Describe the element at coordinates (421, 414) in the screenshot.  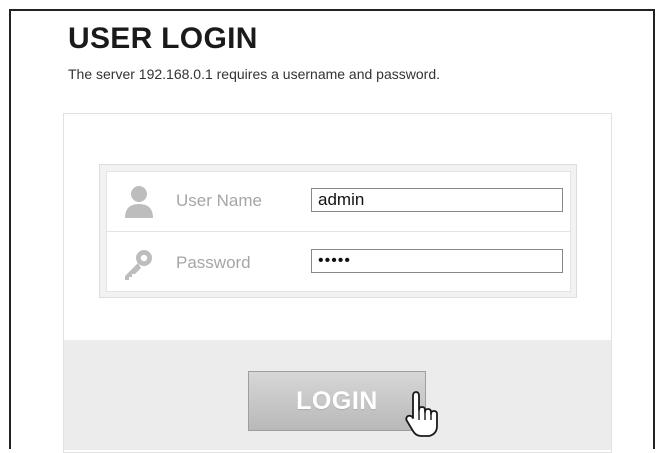
I see `hand-pointer-icon` at that location.